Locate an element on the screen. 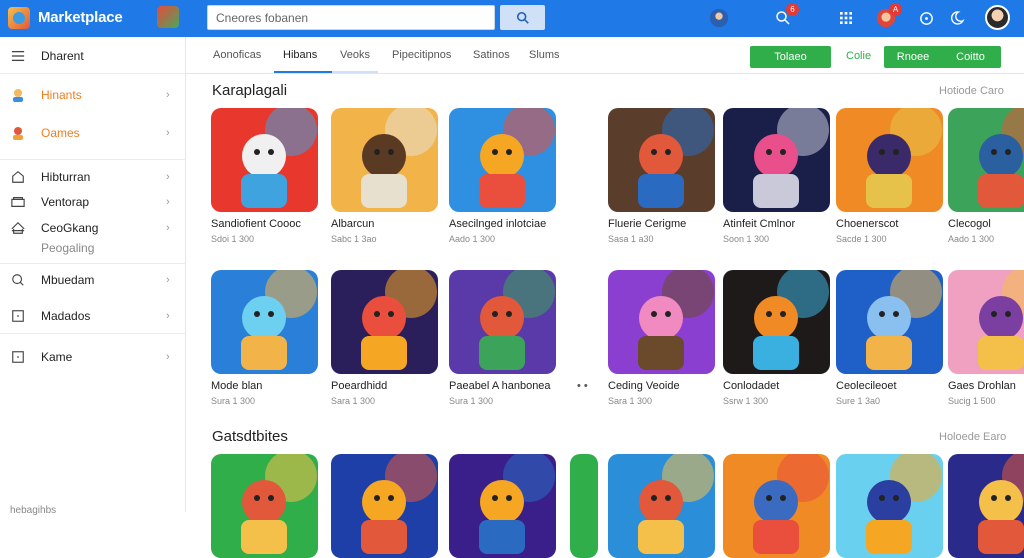  tab-slums: Slums is located at coordinates (544, 61).